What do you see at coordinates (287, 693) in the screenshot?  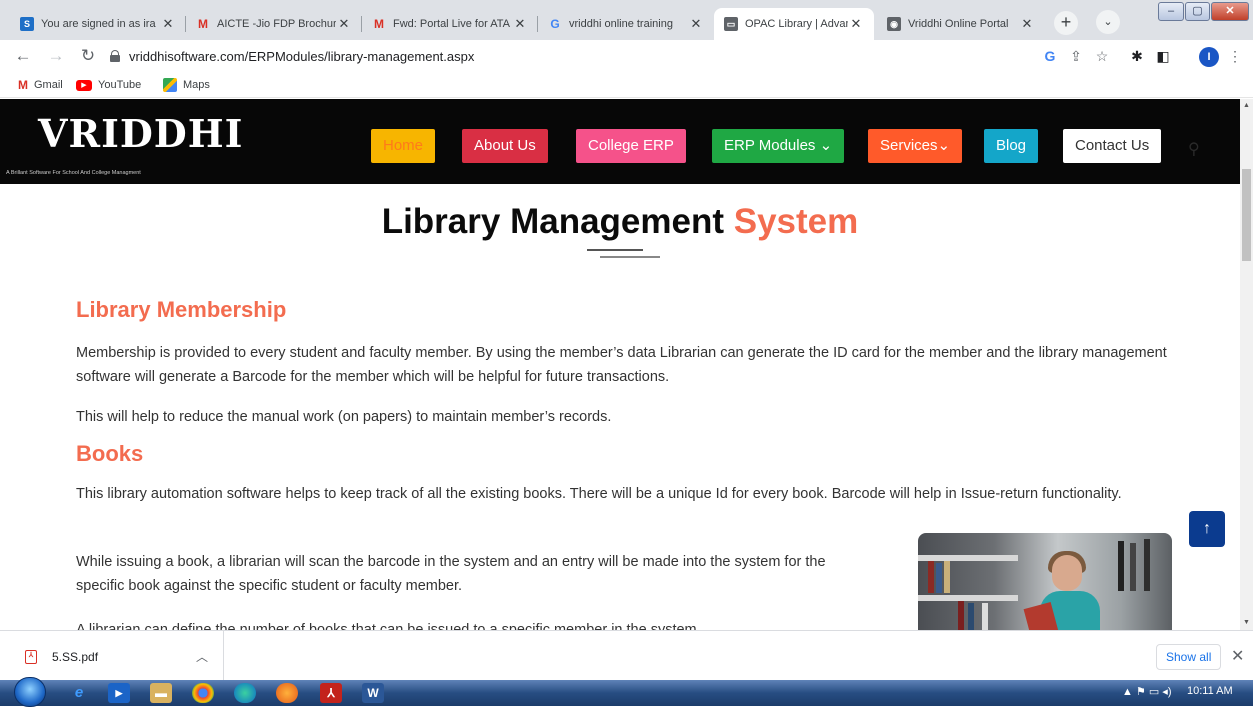 I see `firefox-icon` at bounding box center [287, 693].